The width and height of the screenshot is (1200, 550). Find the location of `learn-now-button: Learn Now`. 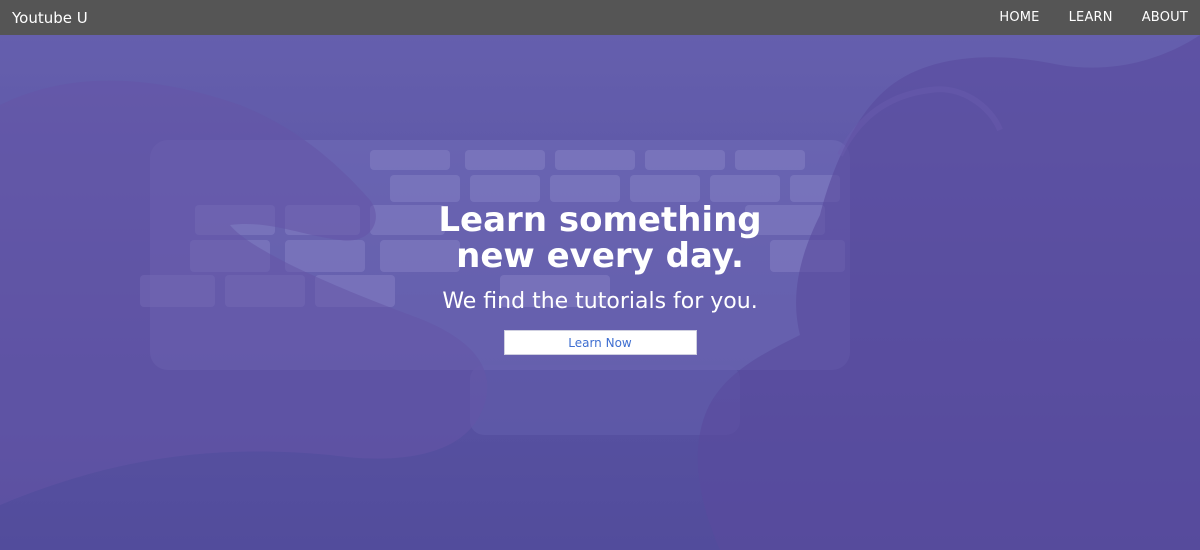

learn-now-button: Learn Now is located at coordinates (600, 342).